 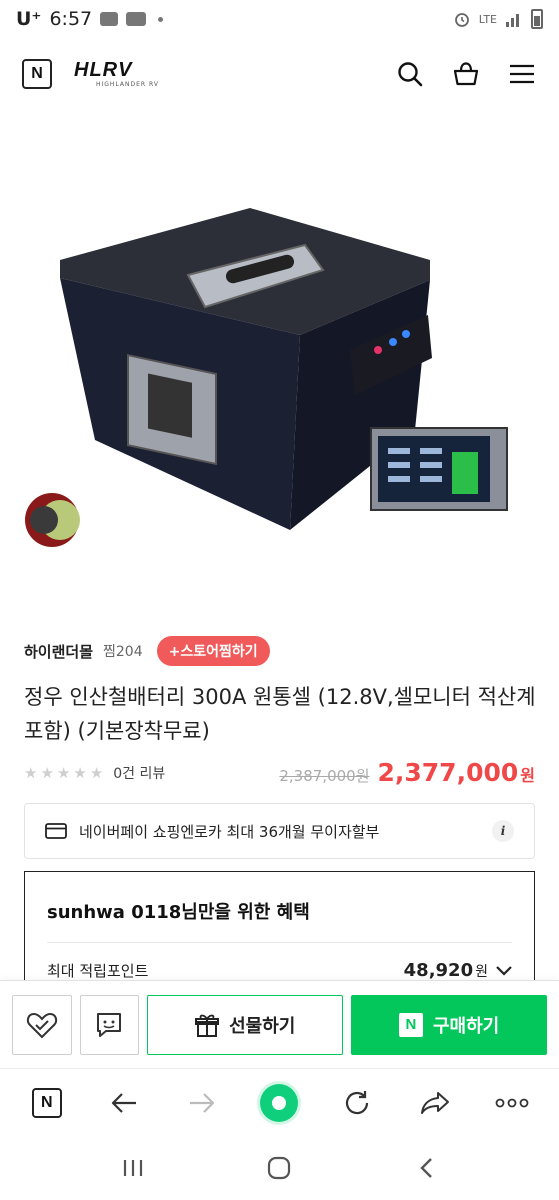 I want to click on refresh-button, so click(x=357, y=1103).